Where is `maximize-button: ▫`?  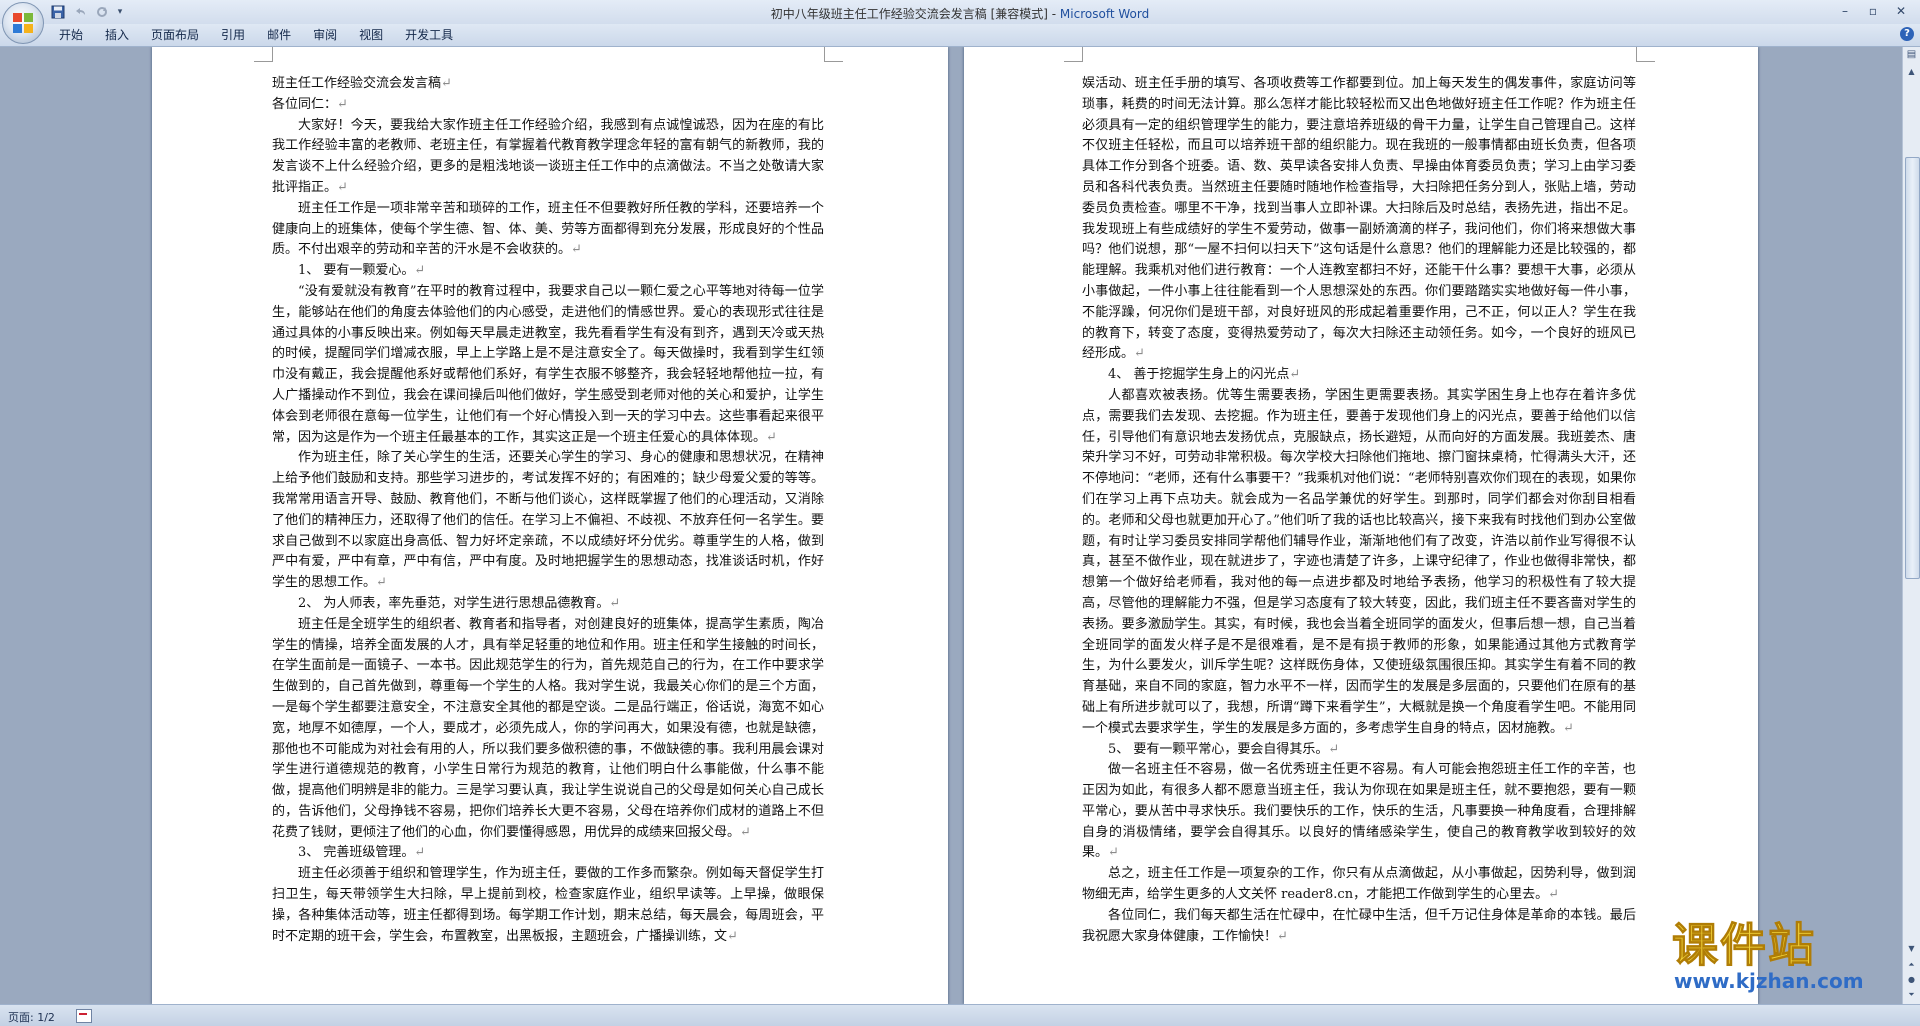 maximize-button: ▫ is located at coordinates (1873, 11).